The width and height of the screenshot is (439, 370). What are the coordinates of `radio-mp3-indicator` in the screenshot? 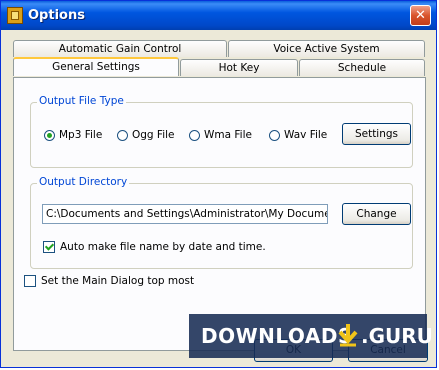 It's located at (49, 135).